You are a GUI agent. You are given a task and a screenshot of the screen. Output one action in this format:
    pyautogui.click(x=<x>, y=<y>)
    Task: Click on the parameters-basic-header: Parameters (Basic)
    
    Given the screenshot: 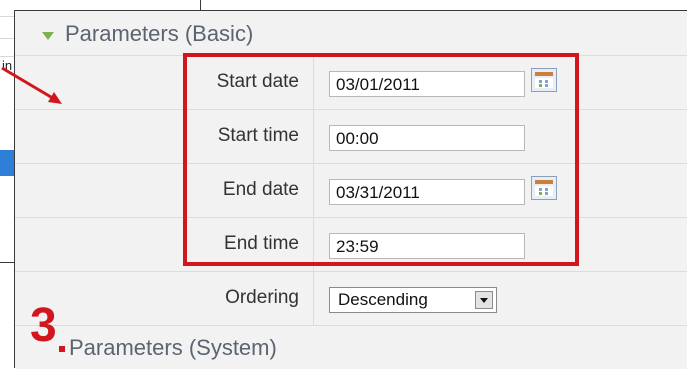 What is the action you would take?
    pyautogui.click(x=351, y=33)
    